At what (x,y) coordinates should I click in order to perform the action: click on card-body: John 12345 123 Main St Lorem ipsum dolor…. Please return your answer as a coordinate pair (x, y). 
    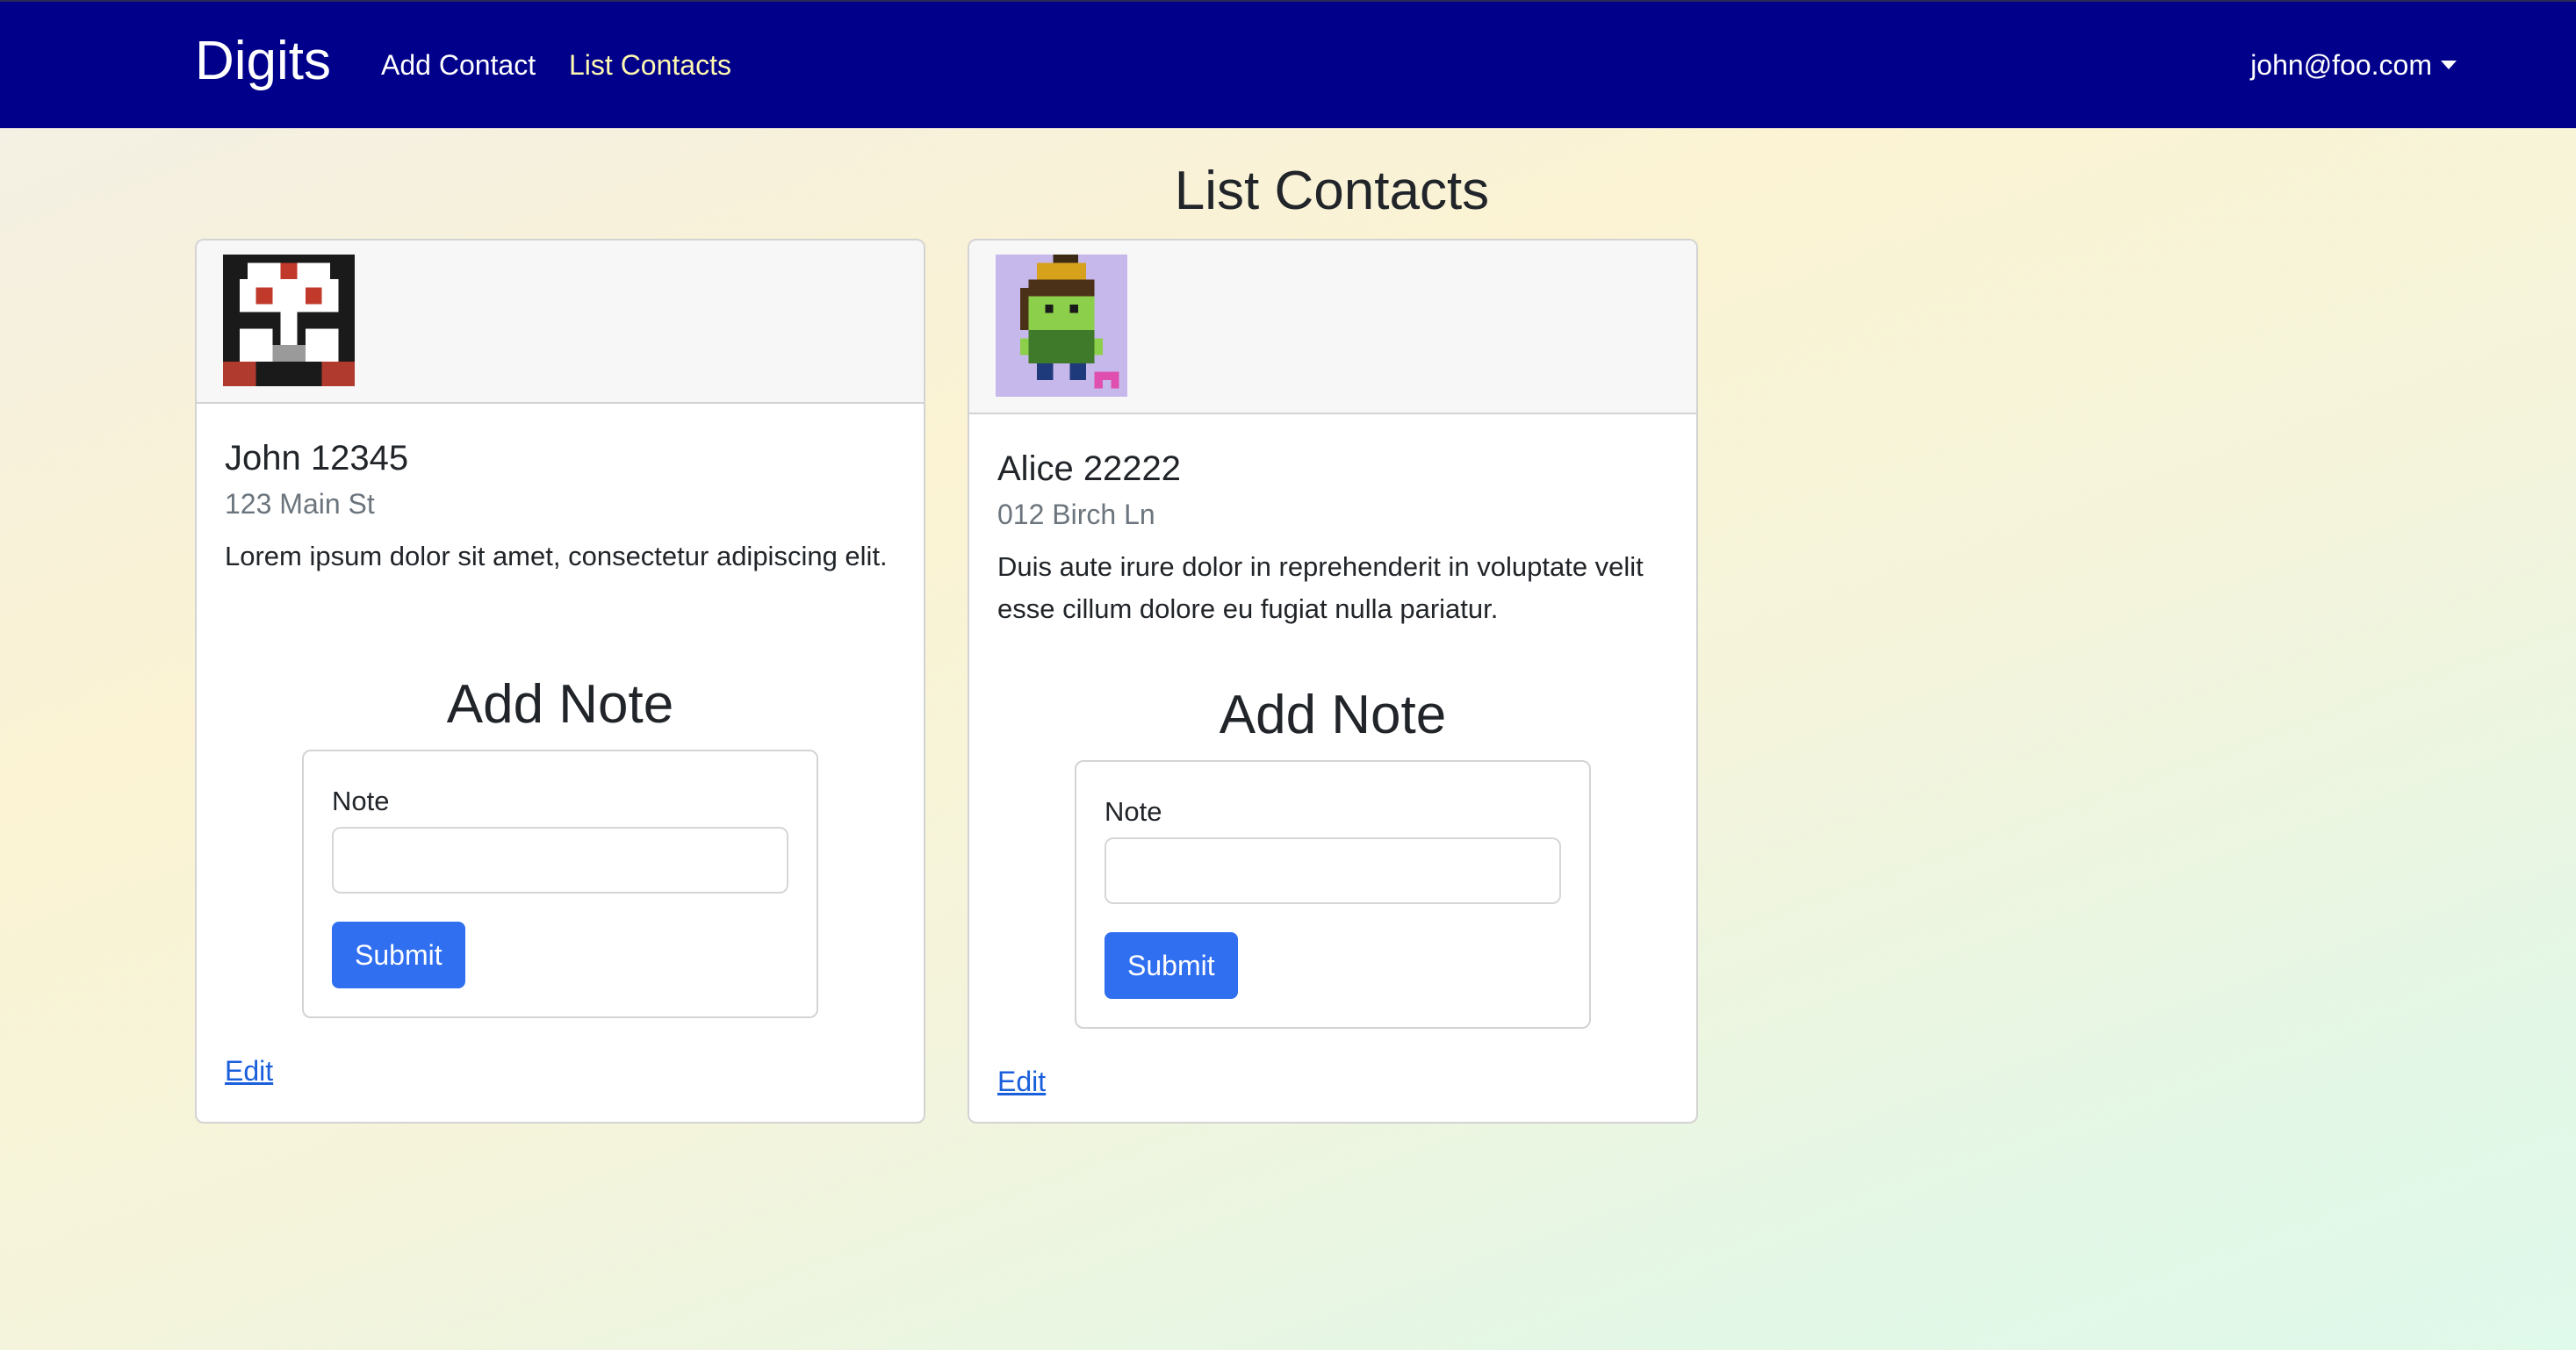
    Looking at the image, I should click on (560, 747).